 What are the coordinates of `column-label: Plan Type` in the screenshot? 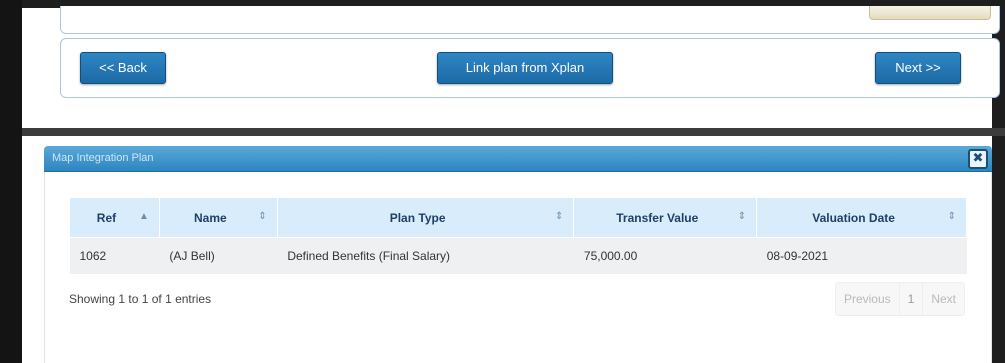 It's located at (417, 217).